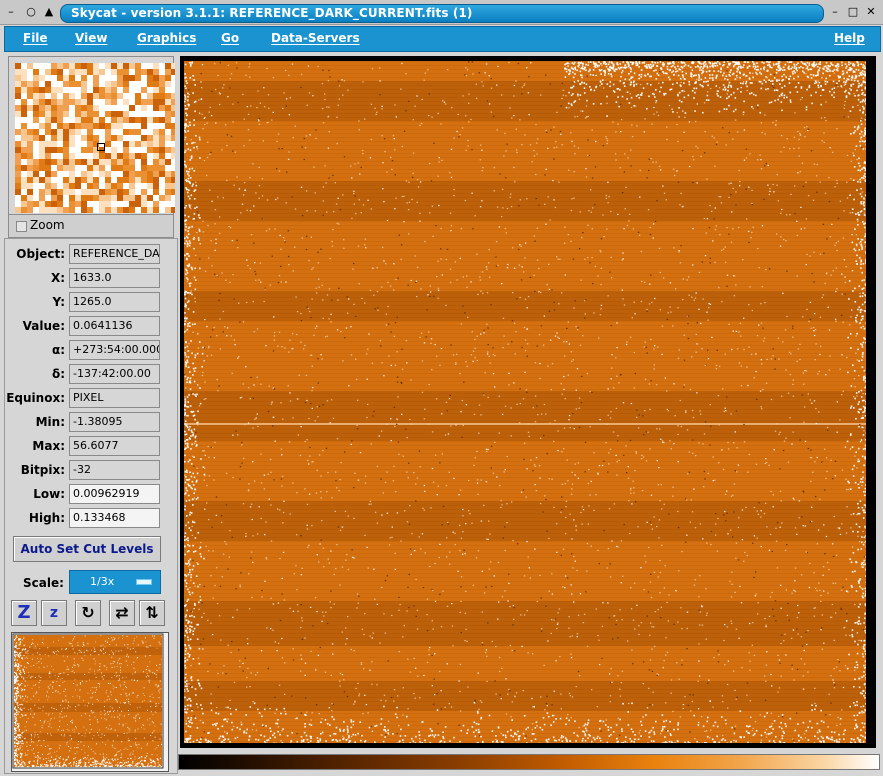  What do you see at coordinates (114, 518) in the screenshot?
I see `high-cut-field: 0.133468` at bounding box center [114, 518].